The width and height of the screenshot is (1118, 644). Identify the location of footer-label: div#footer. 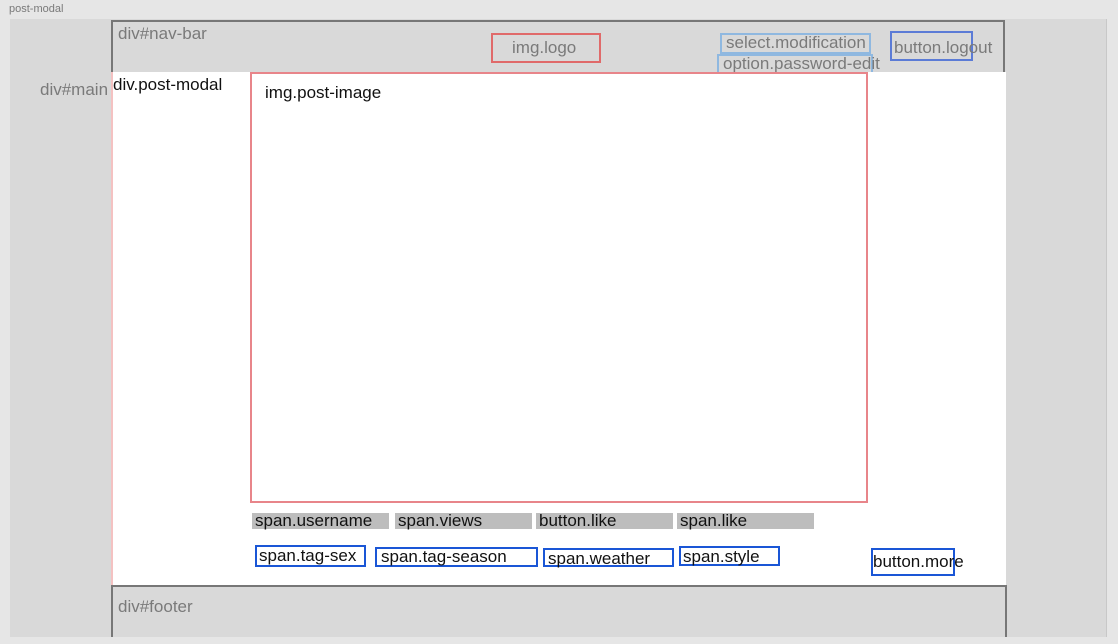
(155, 606).